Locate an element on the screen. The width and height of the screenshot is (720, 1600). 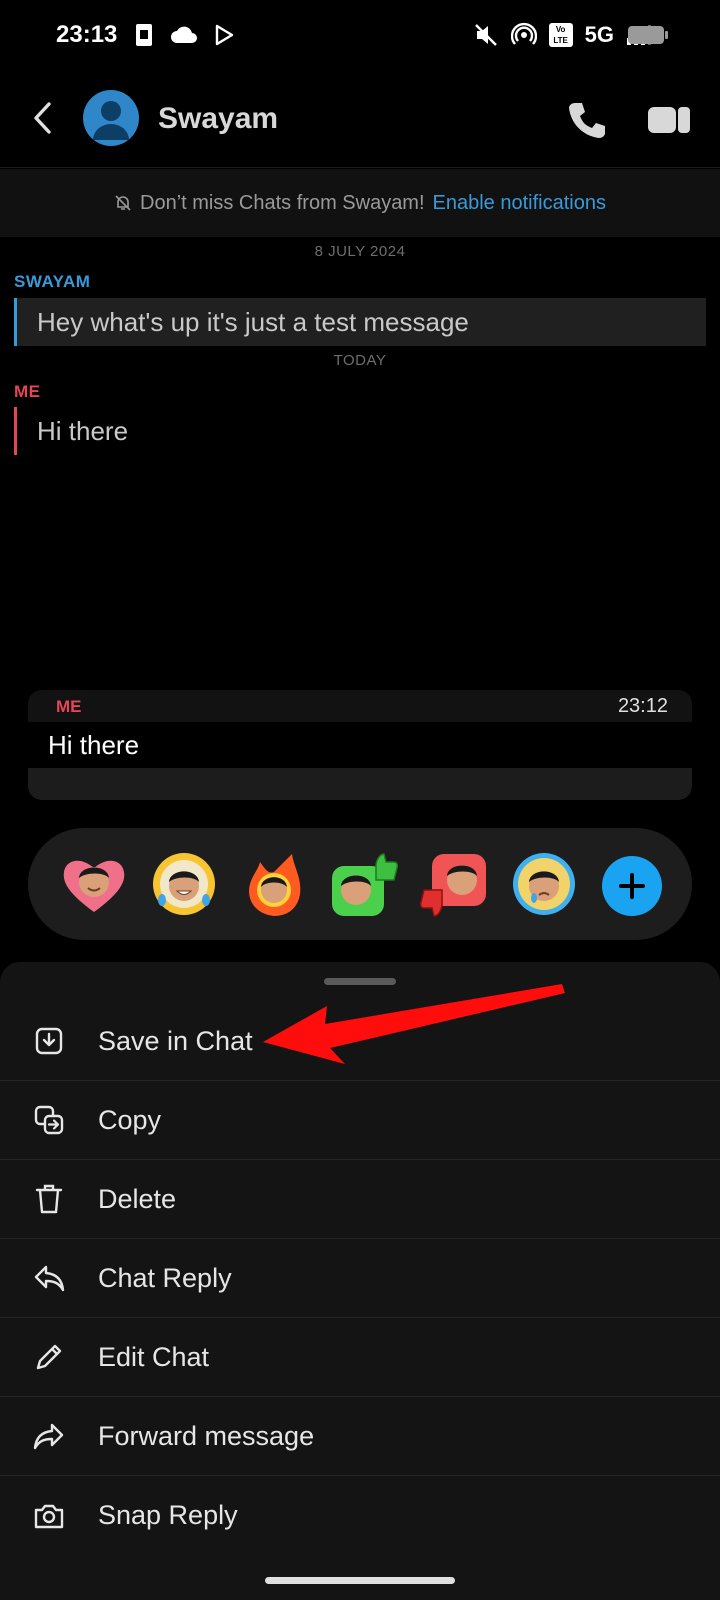
plus-icon is located at coordinates (632, 886).